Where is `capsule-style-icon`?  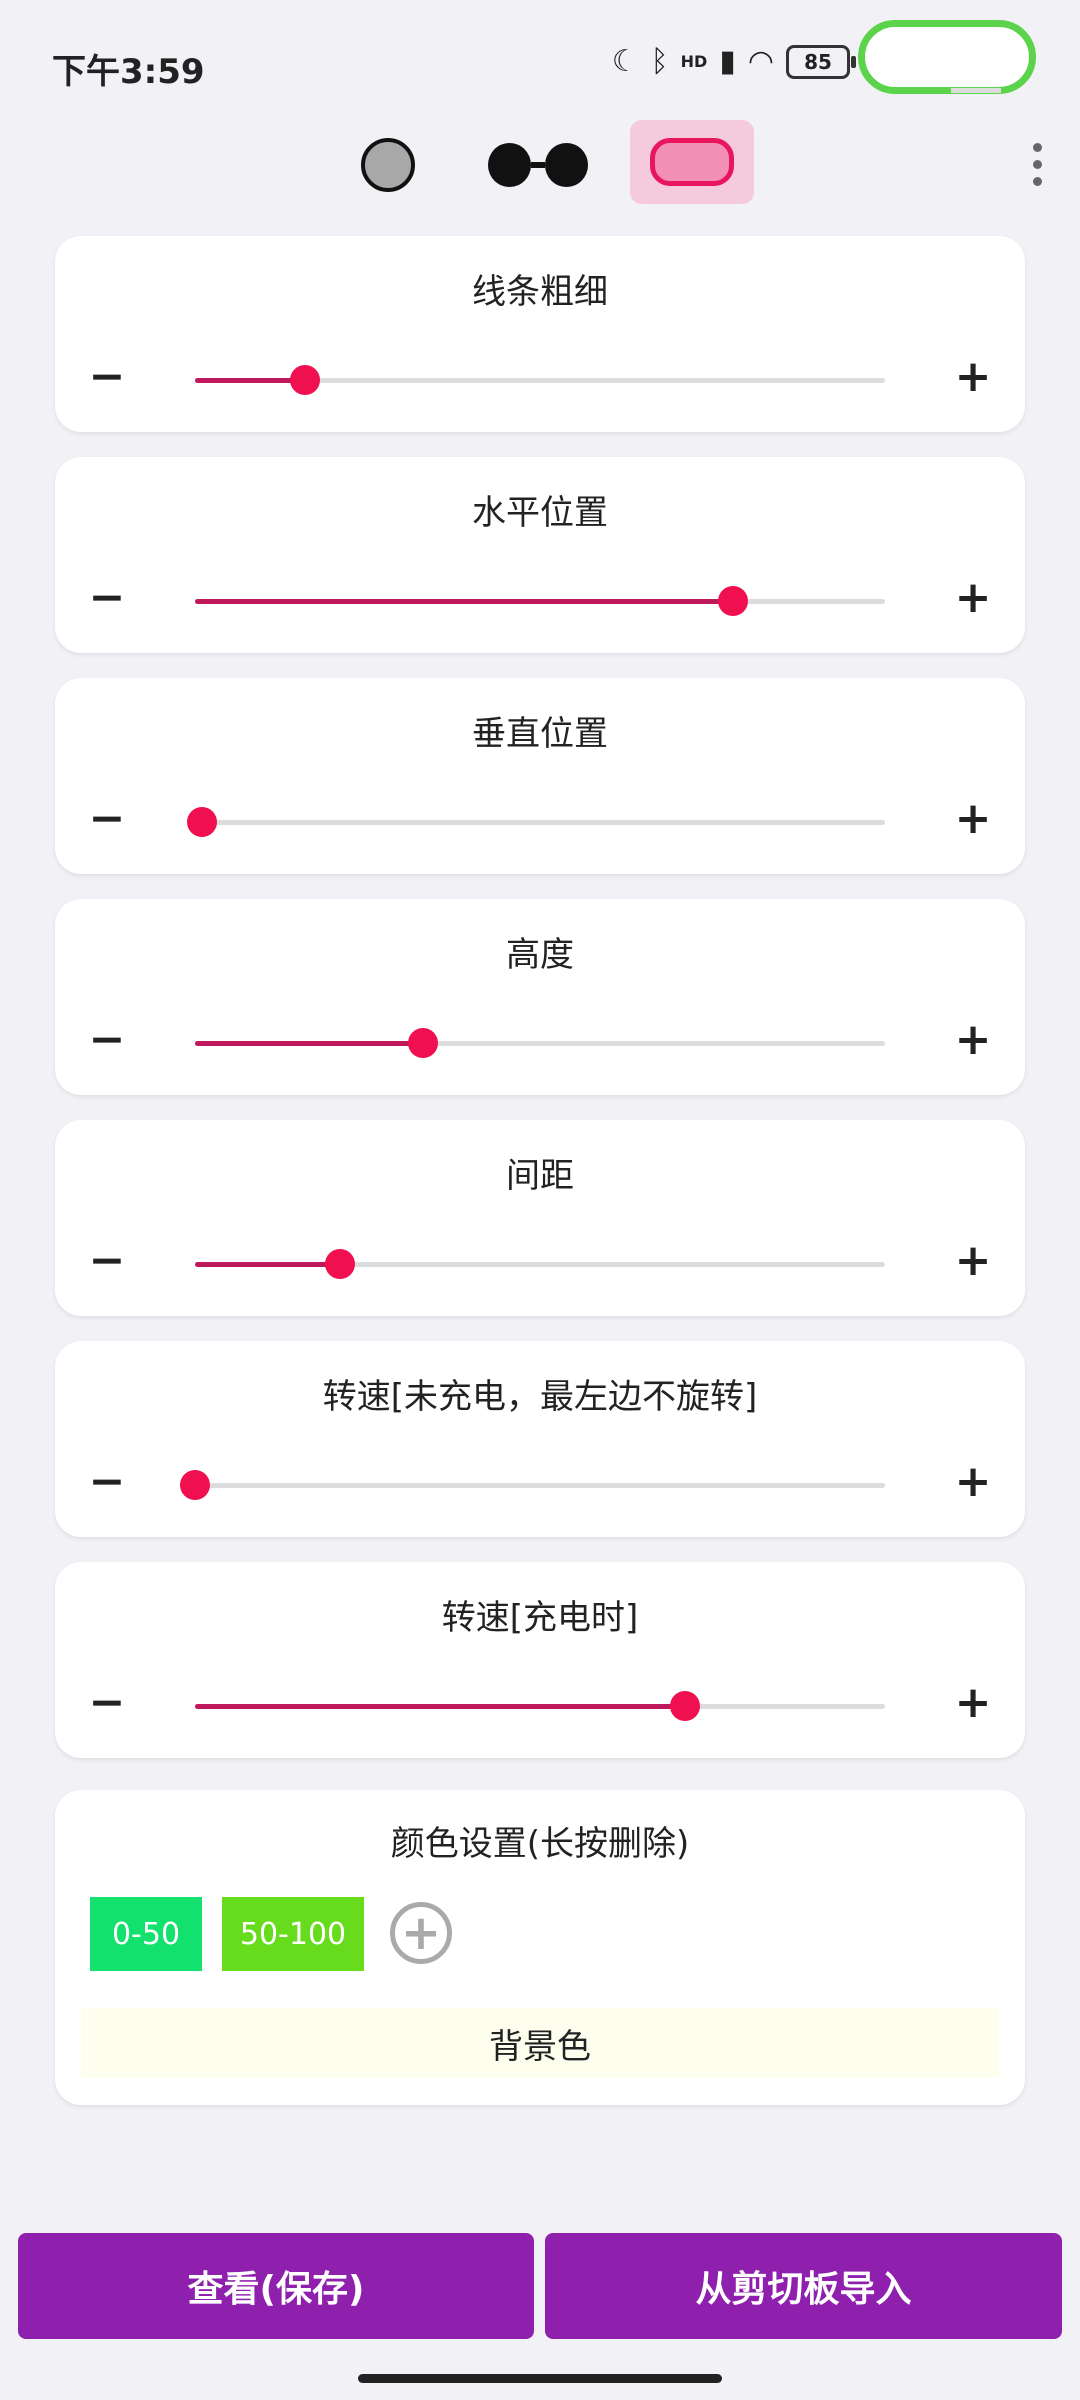 capsule-style-icon is located at coordinates (692, 162).